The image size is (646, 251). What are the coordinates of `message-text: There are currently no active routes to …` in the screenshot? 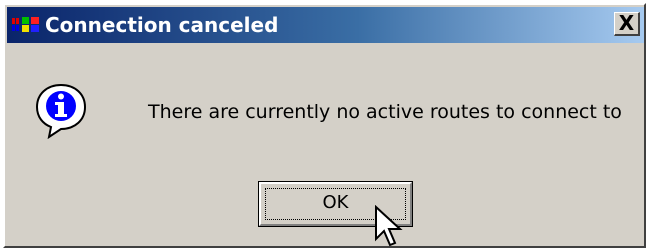 It's located at (385, 112).